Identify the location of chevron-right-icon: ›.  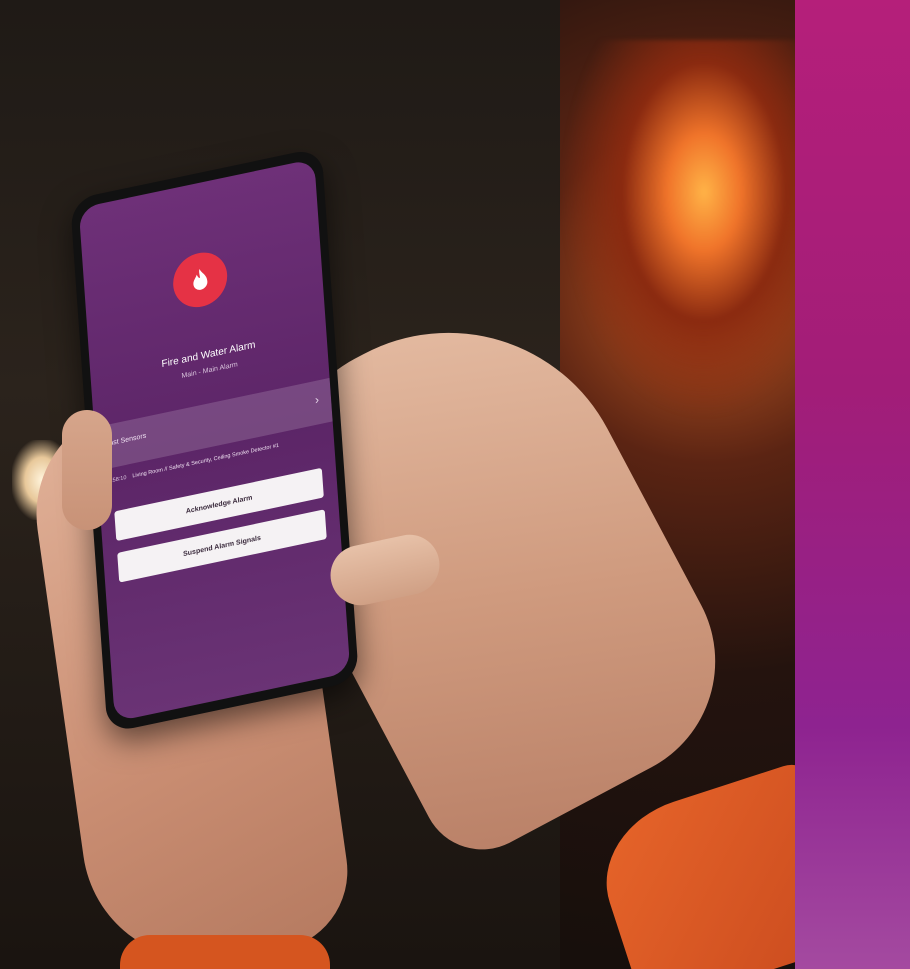
(317, 399).